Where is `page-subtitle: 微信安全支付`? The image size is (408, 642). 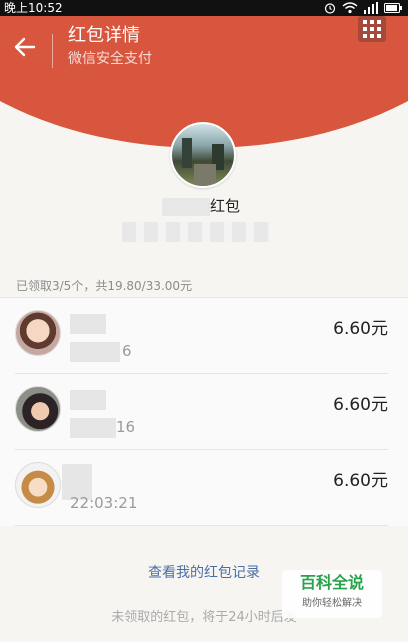 page-subtitle: 微信安全支付 is located at coordinates (110, 59).